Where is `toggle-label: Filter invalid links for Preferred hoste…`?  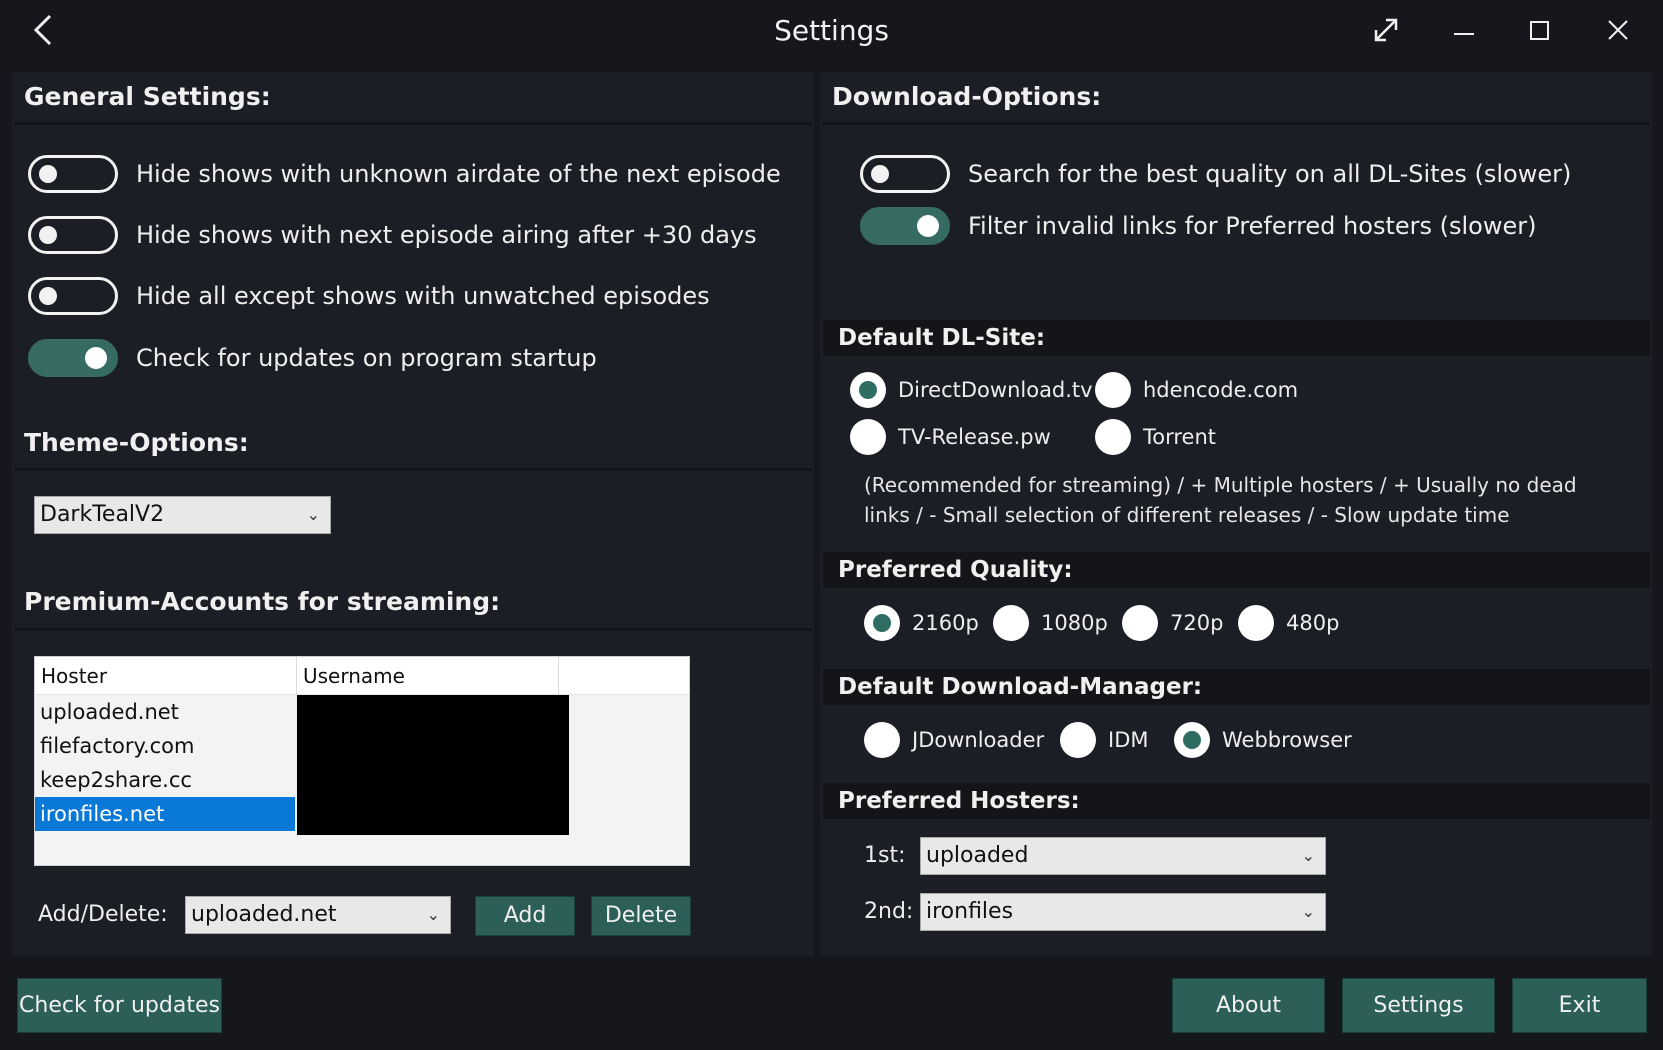
toggle-label: Filter invalid links for Preferred hoste… is located at coordinates (1252, 226).